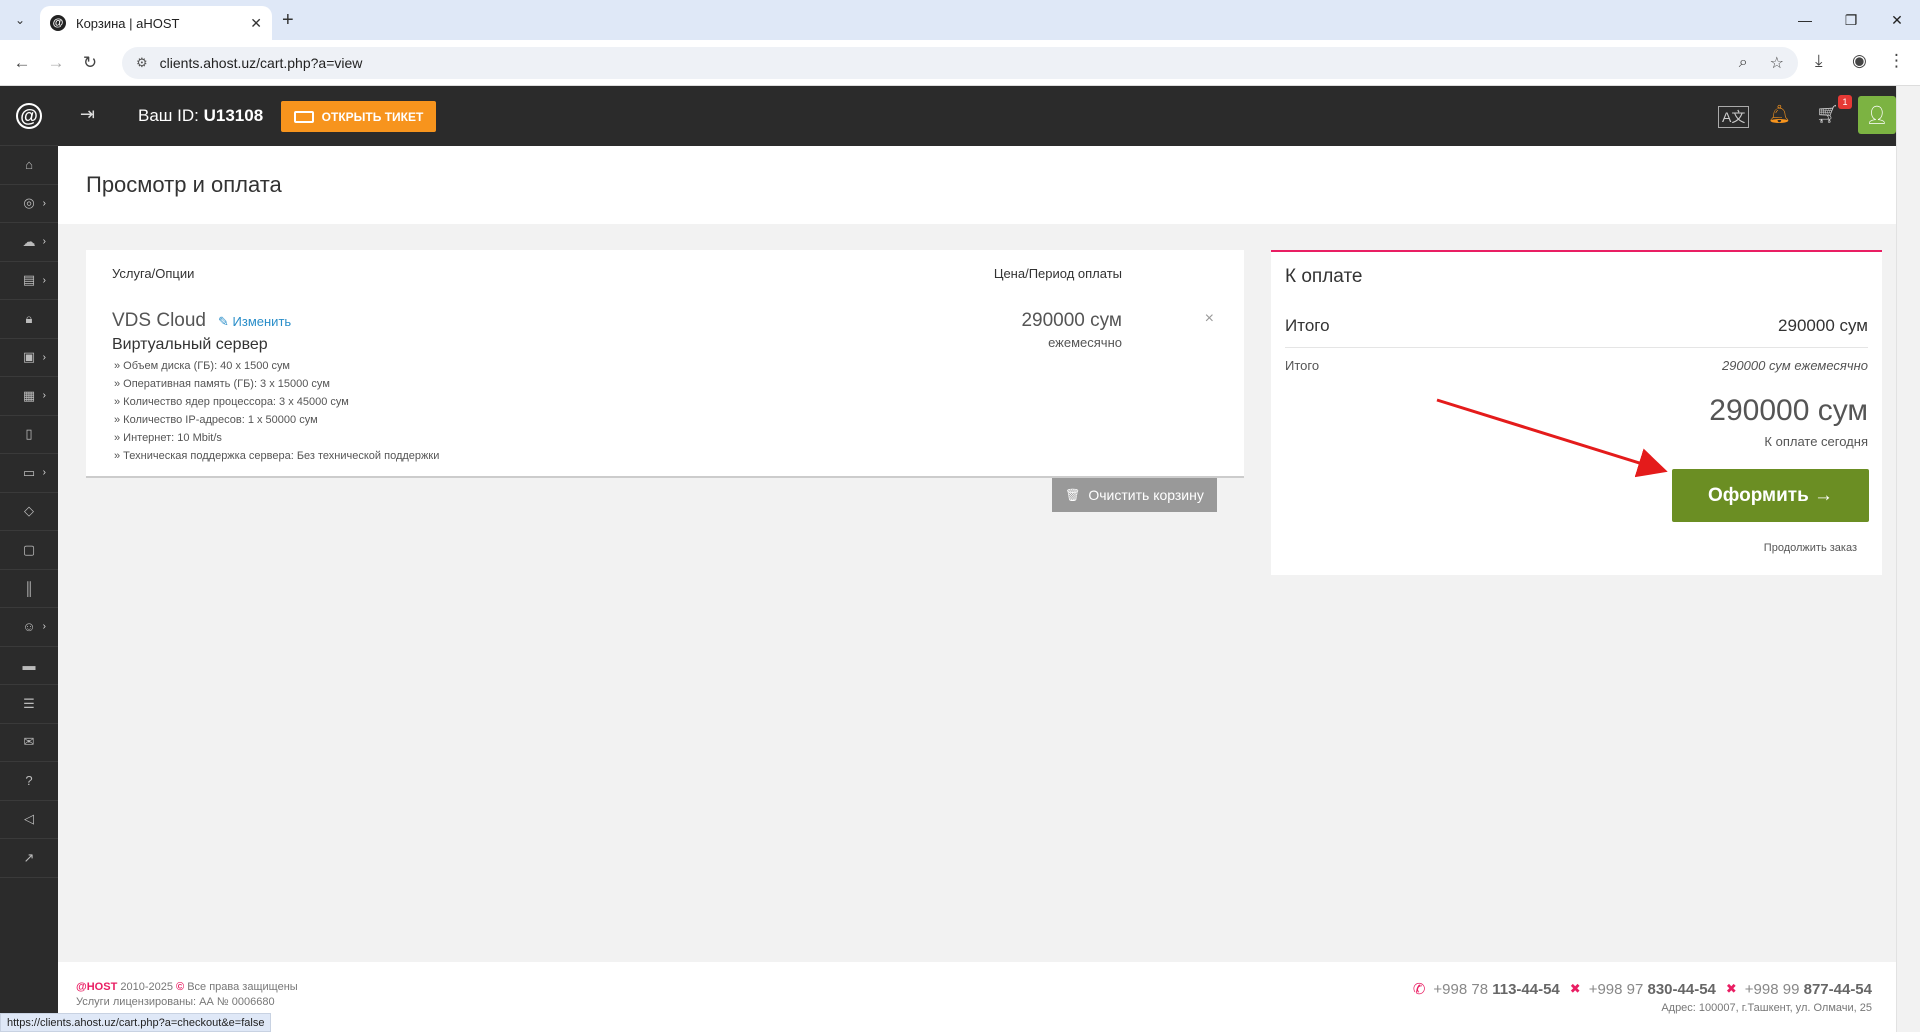 The image size is (1920, 1032). I want to click on cart-icon: 🛒︎, so click(1827, 114).